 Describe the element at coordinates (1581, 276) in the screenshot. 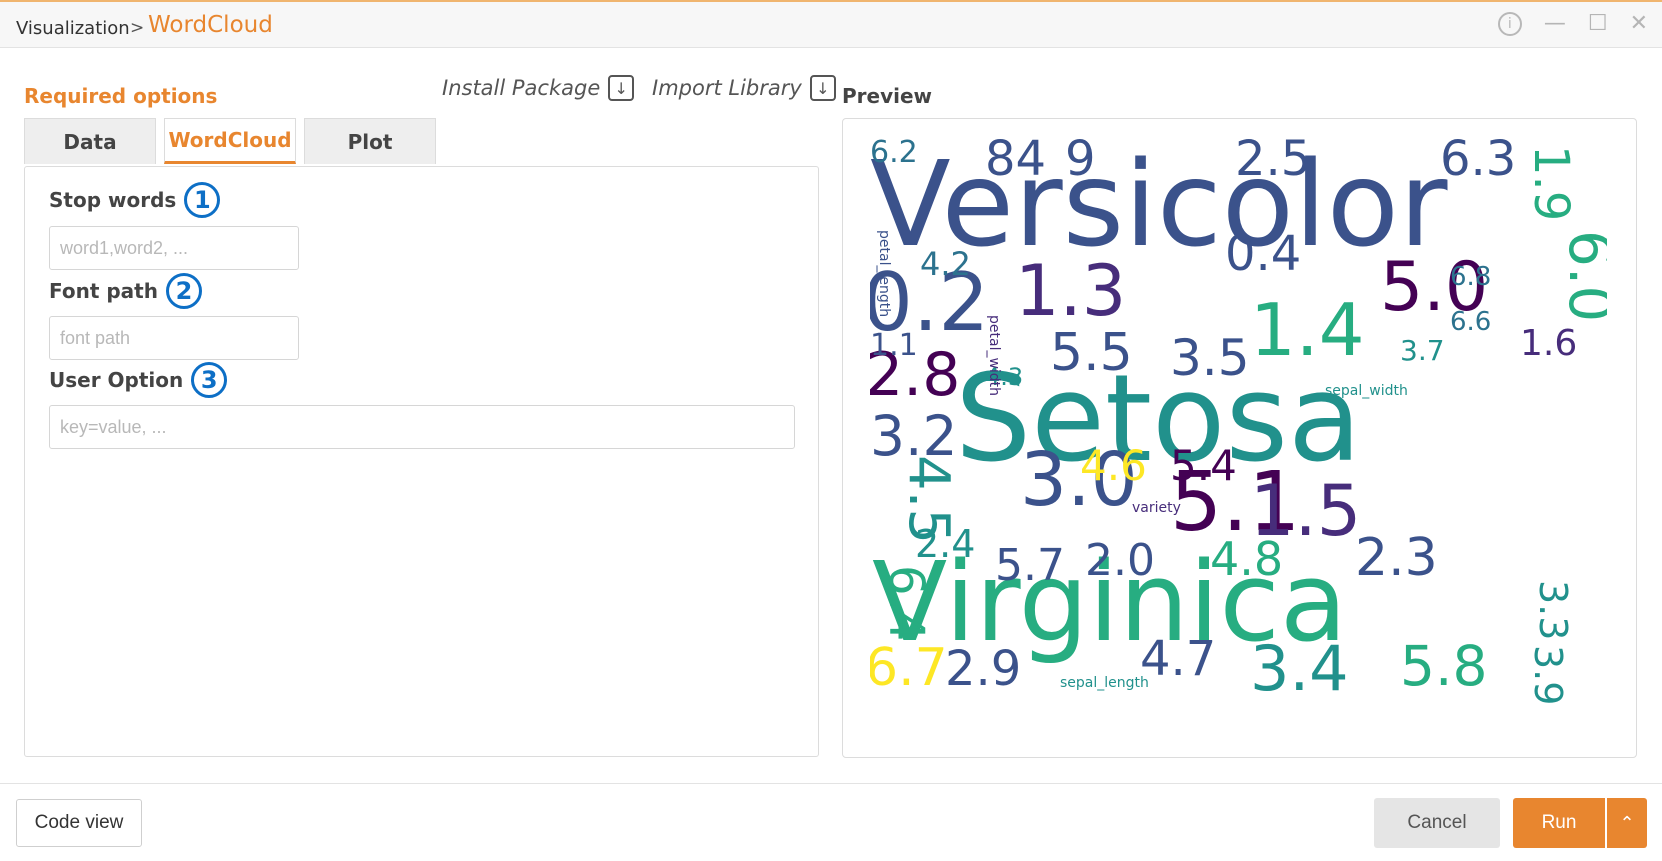

I see `wordcloud-word: 6.0` at that location.